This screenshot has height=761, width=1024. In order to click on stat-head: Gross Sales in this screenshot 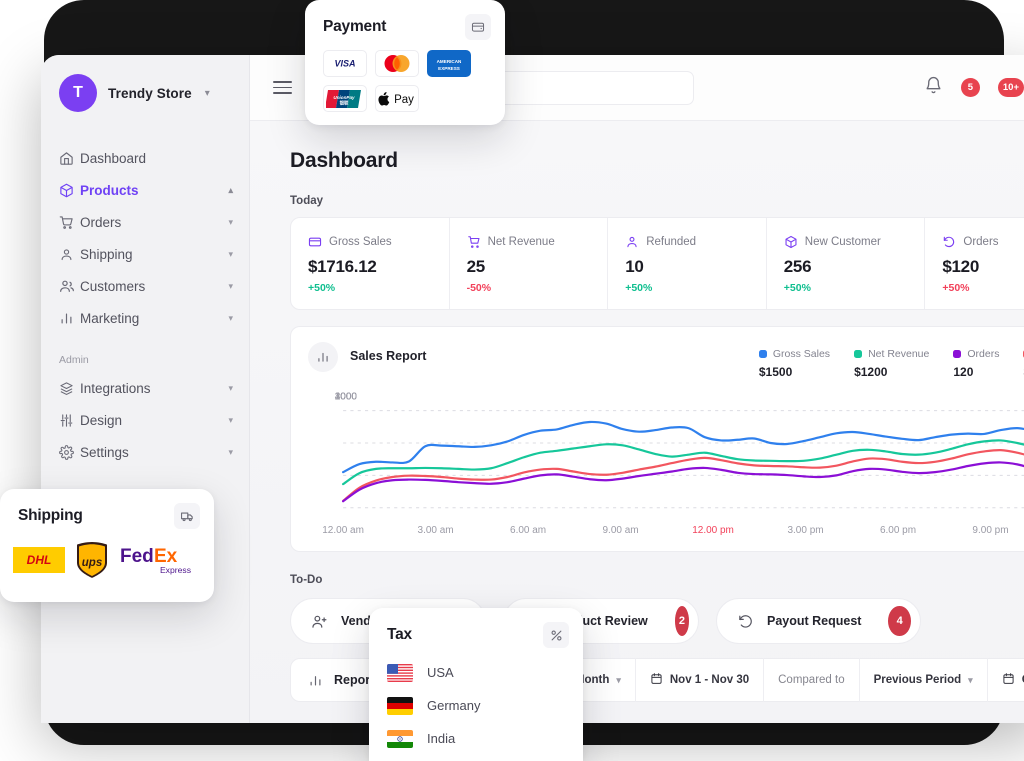, I will do `click(378, 242)`.